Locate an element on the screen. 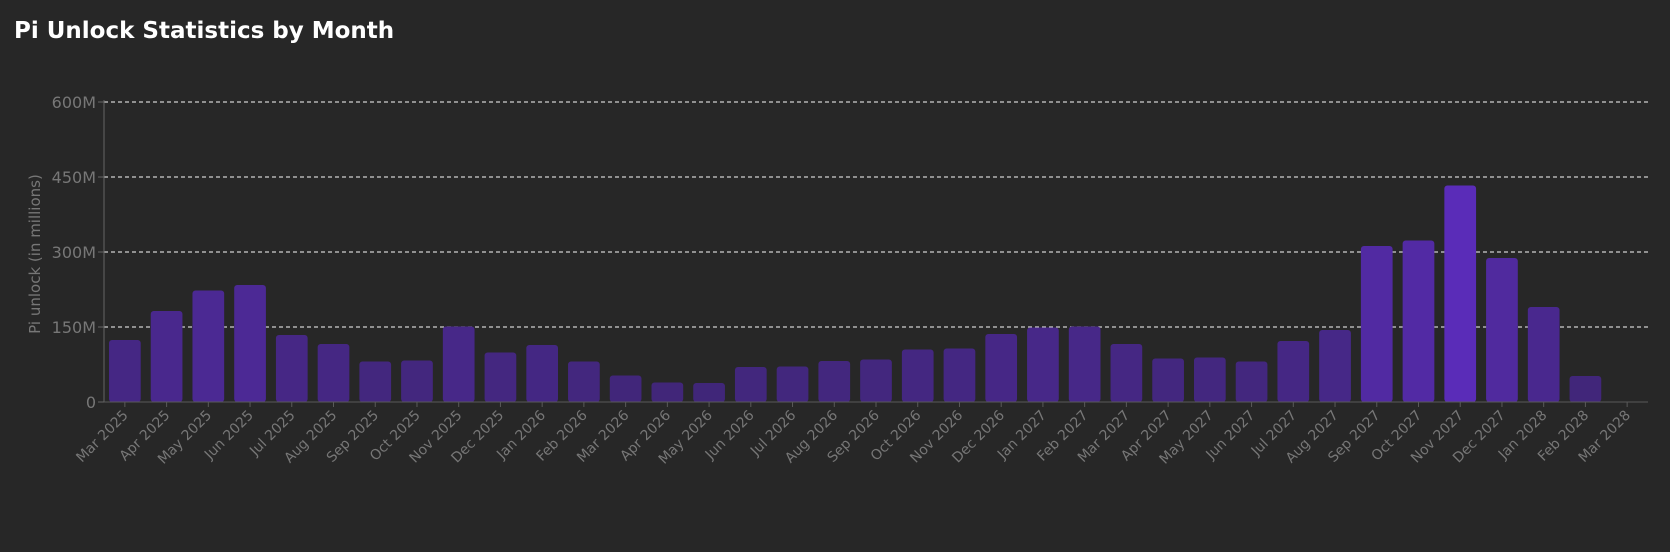  y-tick-label: 600M is located at coordinates (74, 102).